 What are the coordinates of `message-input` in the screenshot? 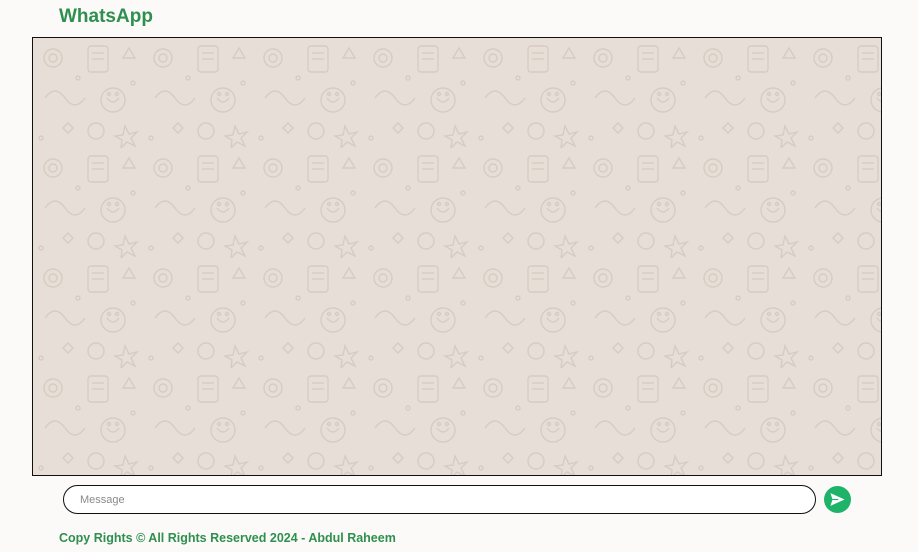 It's located at (439, 499).